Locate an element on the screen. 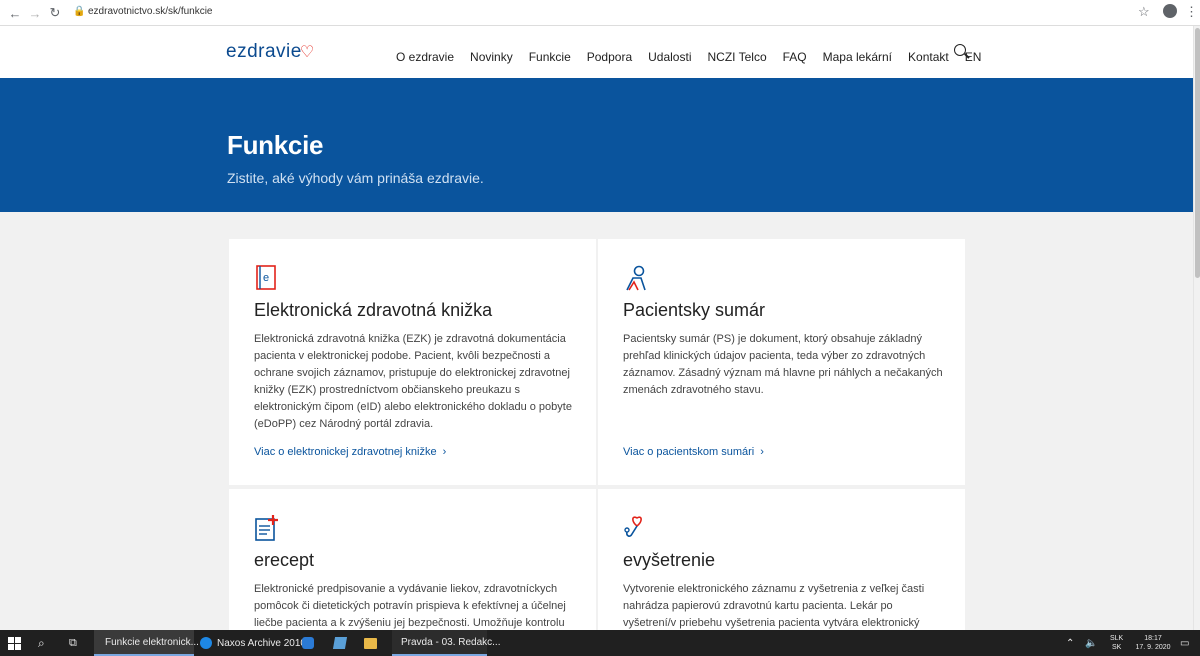 The height and width of the screenshot is (656, 1200). stethoscope-icon is located at coordinates (633, 526).